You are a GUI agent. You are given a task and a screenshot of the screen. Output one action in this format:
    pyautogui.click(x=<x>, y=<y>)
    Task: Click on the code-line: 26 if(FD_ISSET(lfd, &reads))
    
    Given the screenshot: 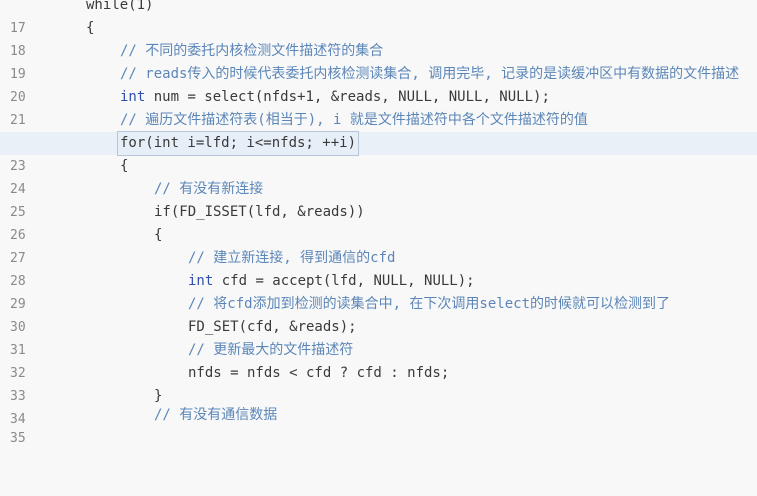 What is the action you would take?
    pyautogui.click(x=378, y=222)
    